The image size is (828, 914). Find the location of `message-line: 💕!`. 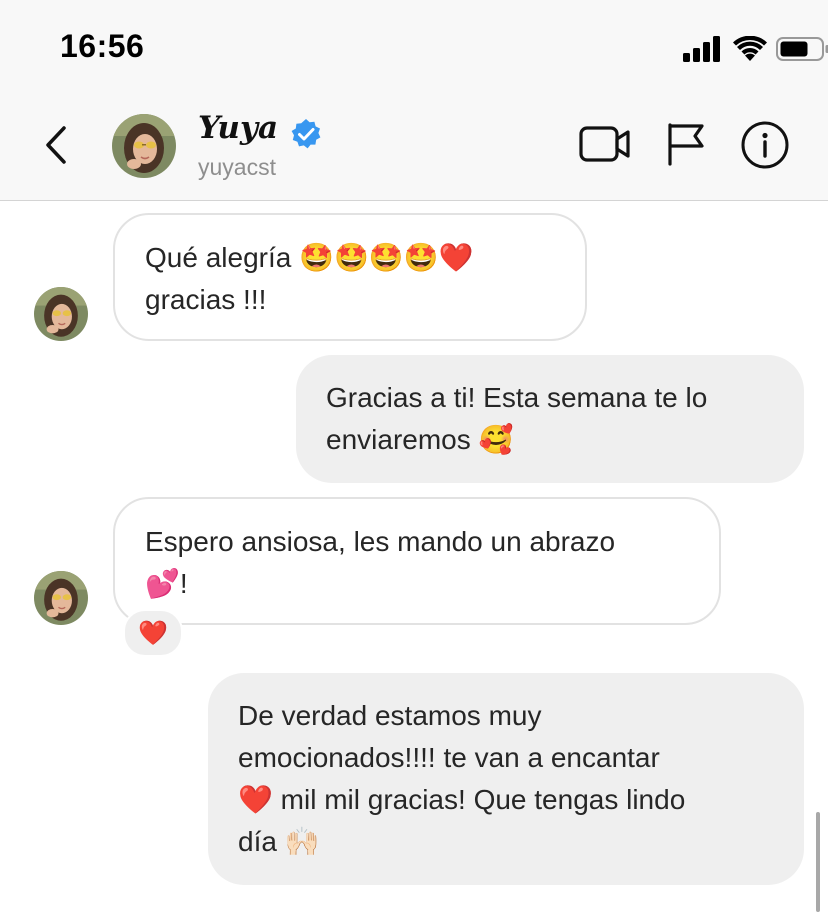

message-line: 💕! is located at coordinates (166, 583).